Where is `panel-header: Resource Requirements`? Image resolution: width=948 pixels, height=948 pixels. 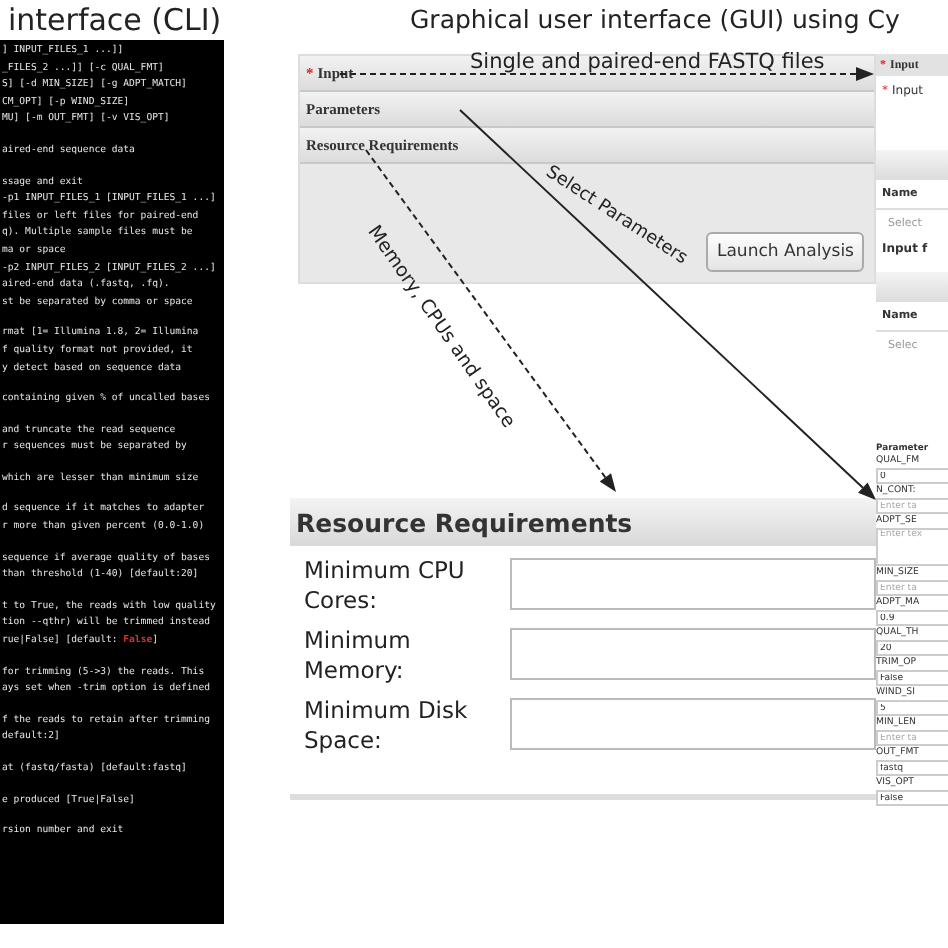
panel-header: Resource Requirements is located at coordinates (583, 522).